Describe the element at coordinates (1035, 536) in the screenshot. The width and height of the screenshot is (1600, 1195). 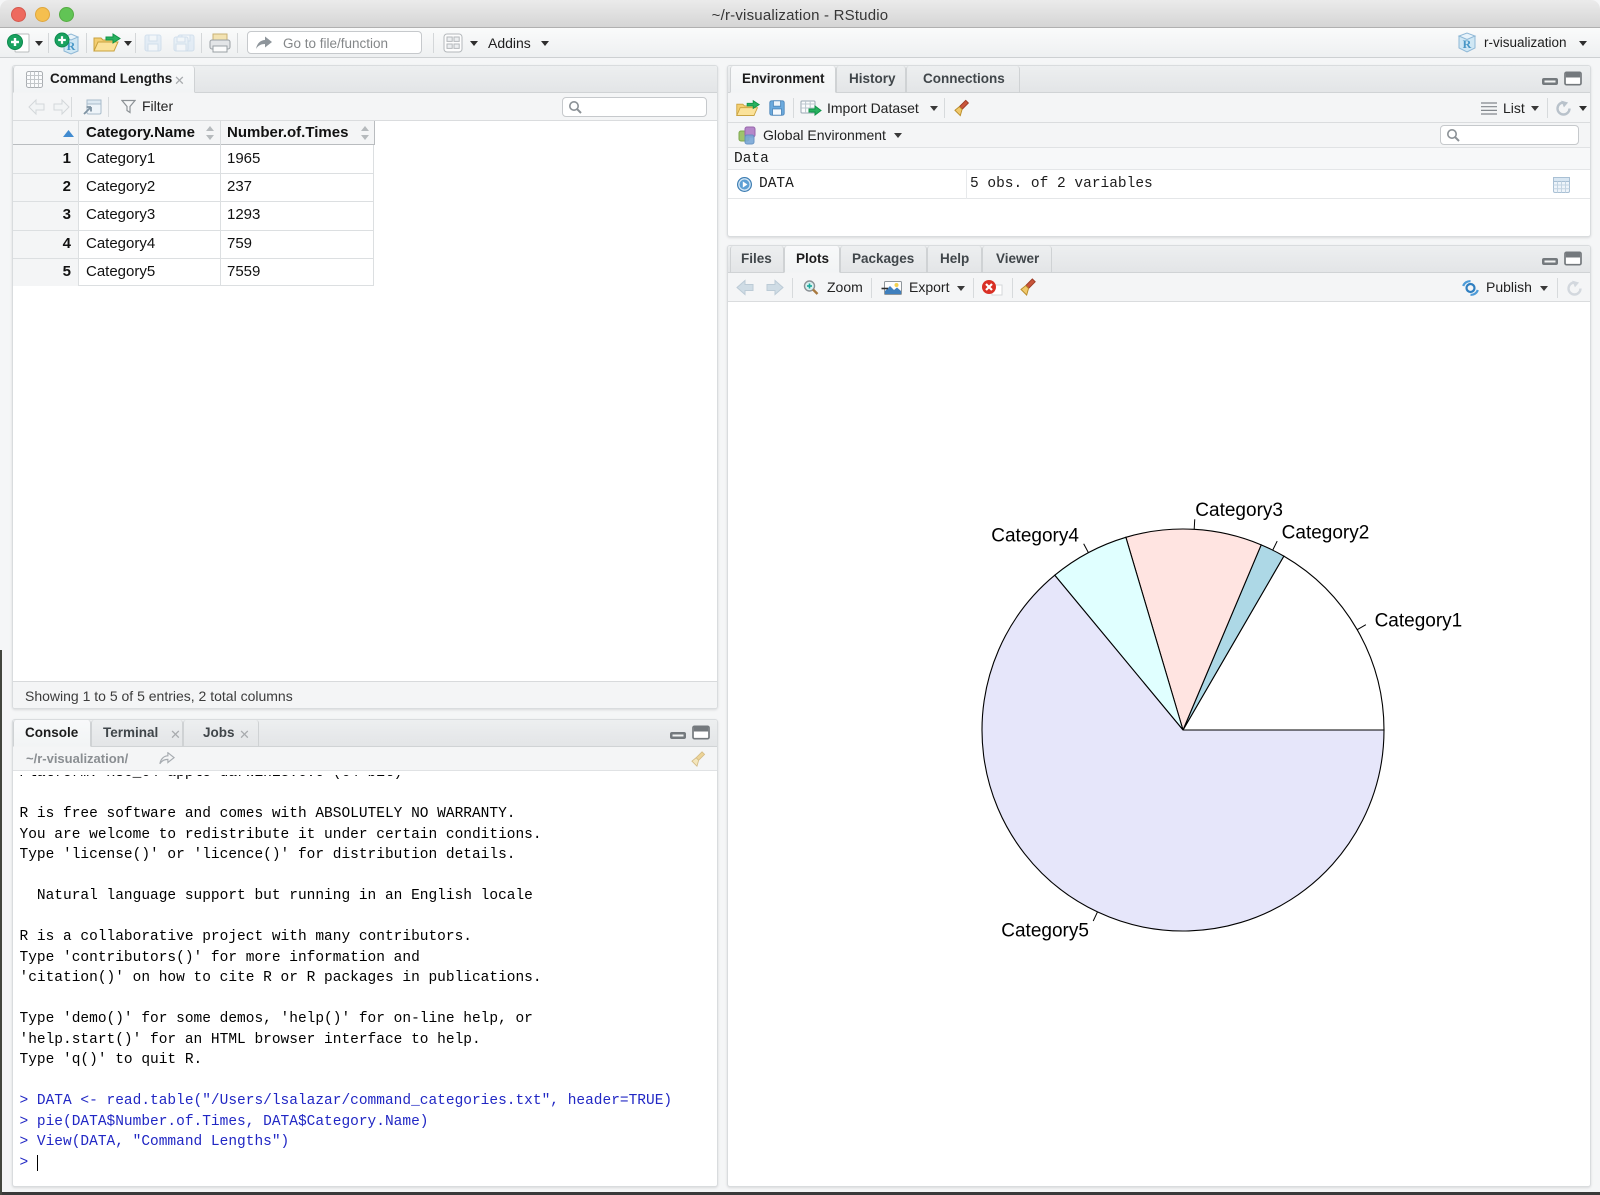
I see `svg-text: Category4` at that location.